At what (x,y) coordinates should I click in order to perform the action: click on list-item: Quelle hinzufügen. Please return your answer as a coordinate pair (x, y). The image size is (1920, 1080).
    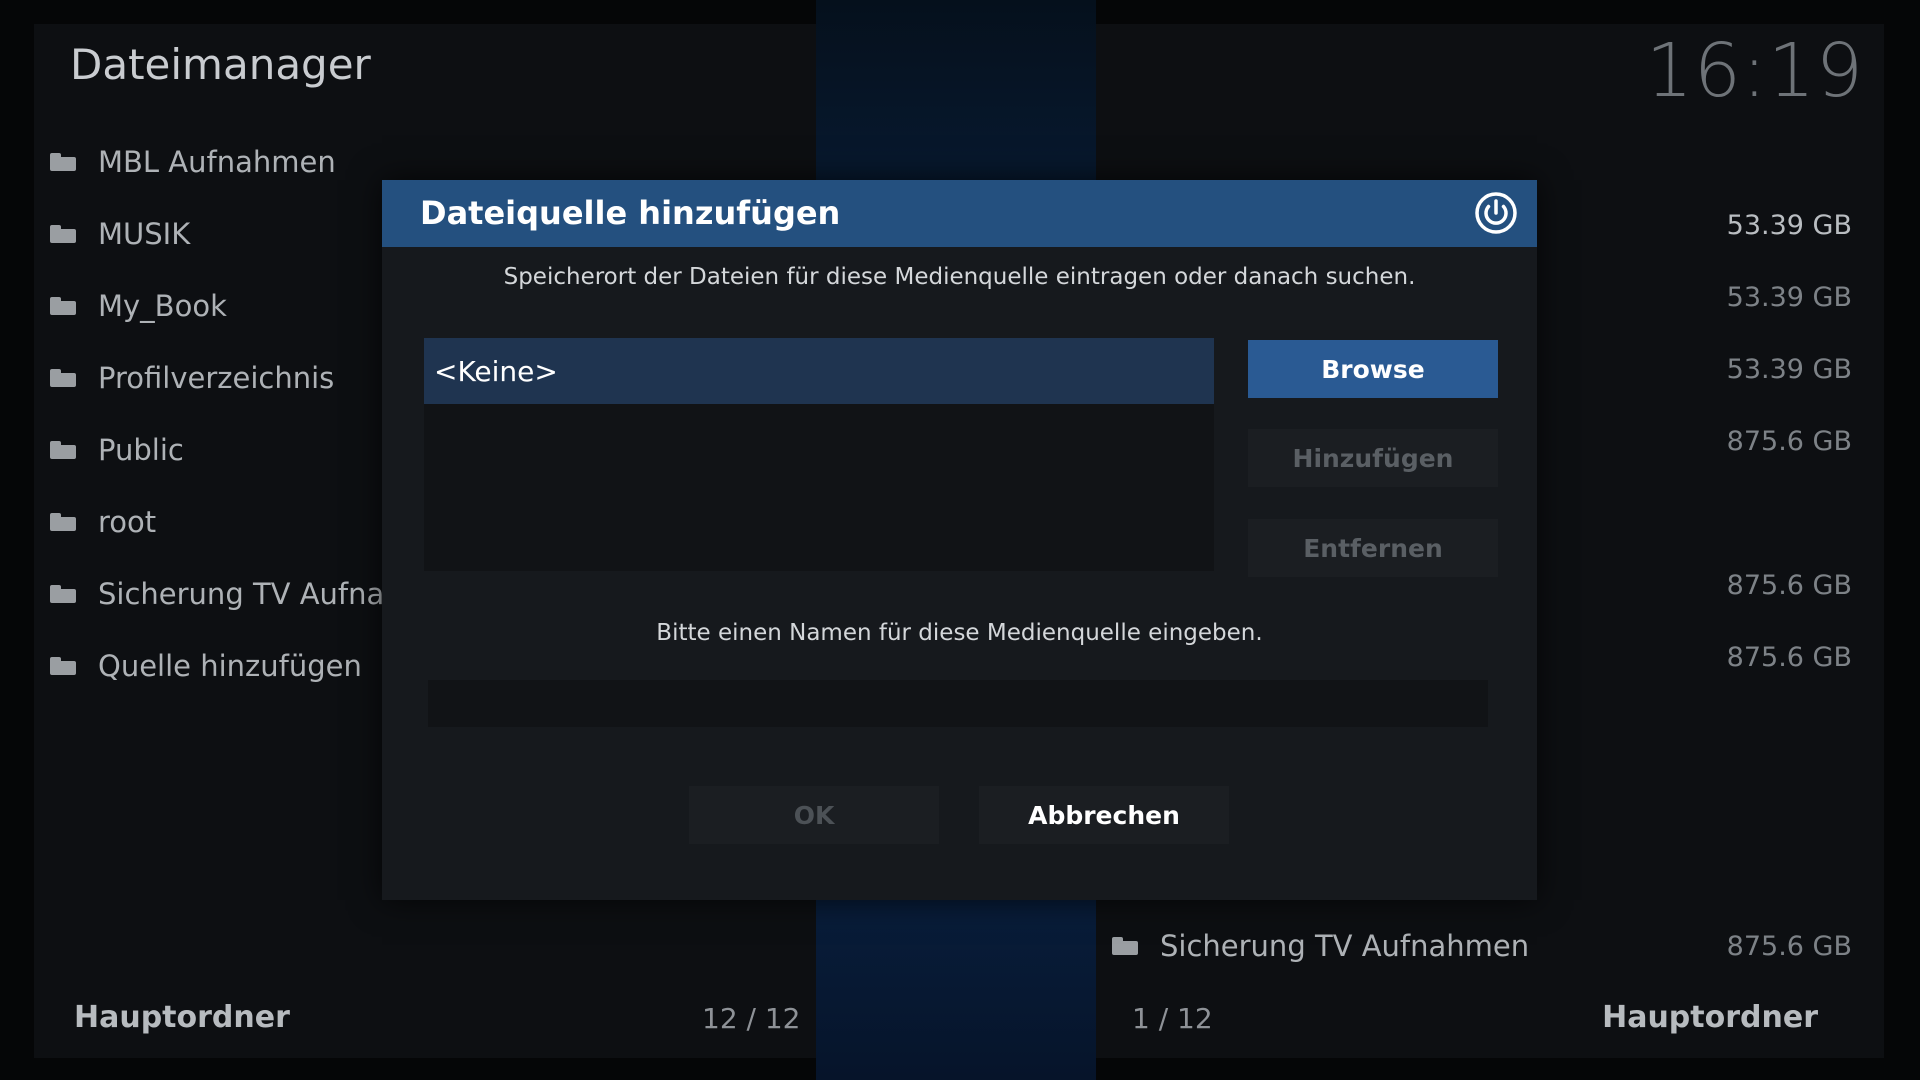
    Looking at the image, I should click on (220, 666).